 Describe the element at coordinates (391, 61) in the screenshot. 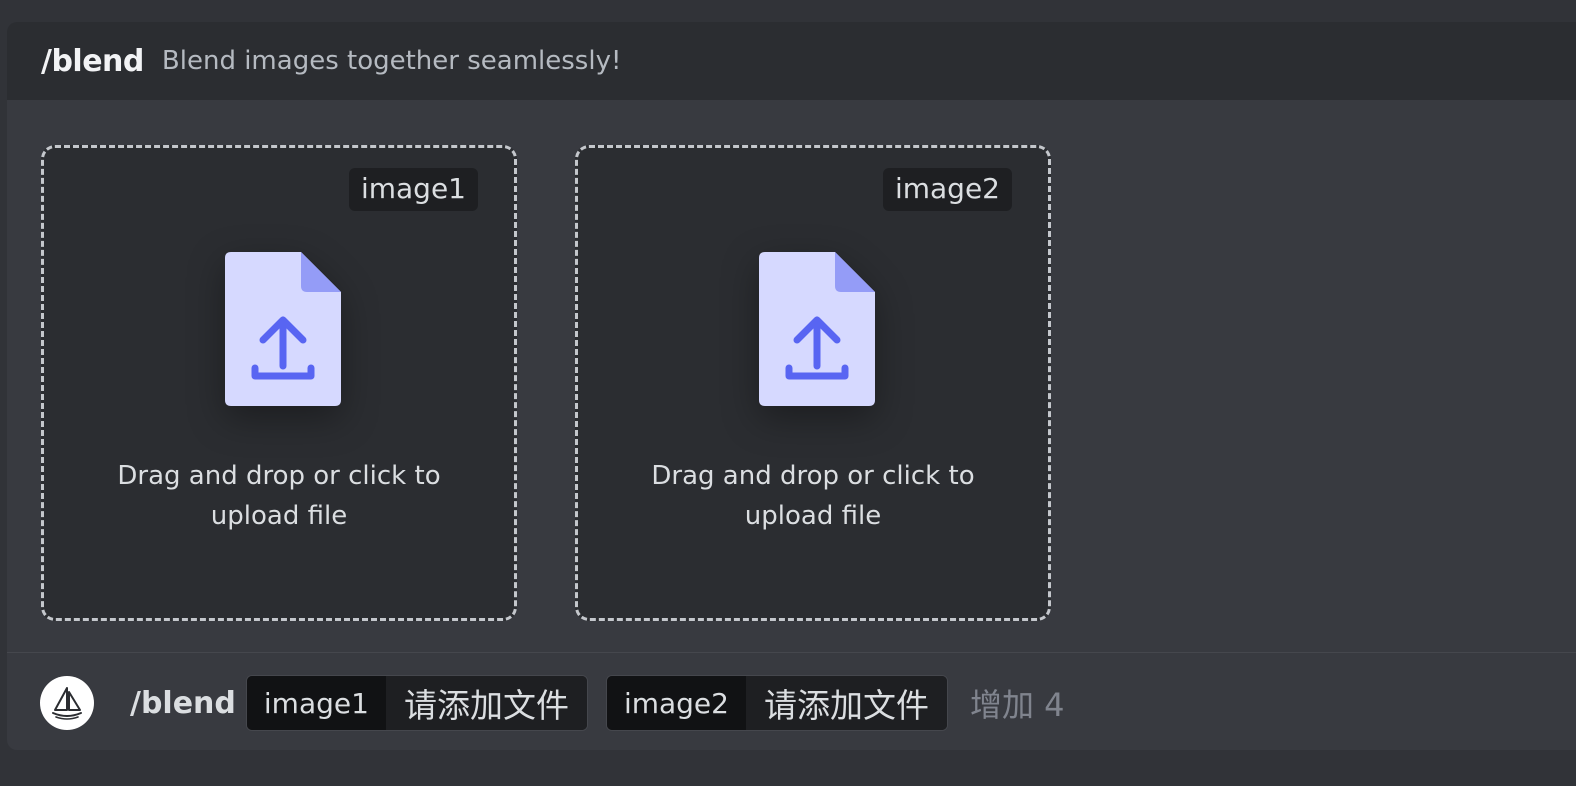

I see `command-description: Blend images together seamlessly!` at that location.